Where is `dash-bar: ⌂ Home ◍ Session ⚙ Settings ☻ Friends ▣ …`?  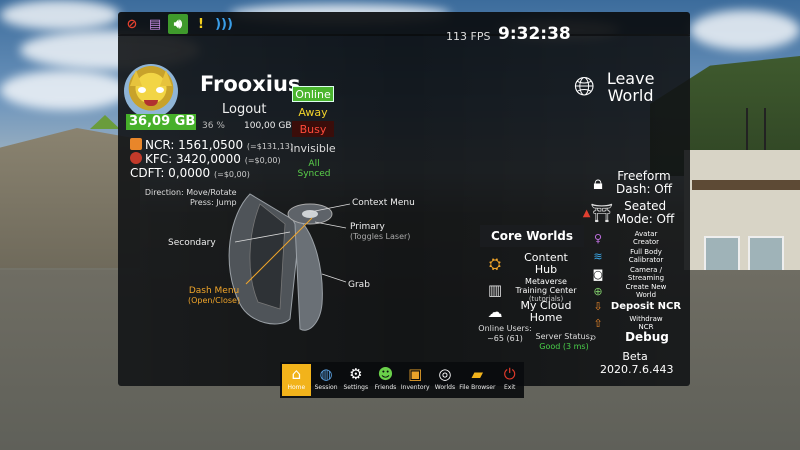
dash-bar: ⌂ Home ◍ Session ⚙ Settings ☻ Friends ▣ … is located at coordinates (402, 380).